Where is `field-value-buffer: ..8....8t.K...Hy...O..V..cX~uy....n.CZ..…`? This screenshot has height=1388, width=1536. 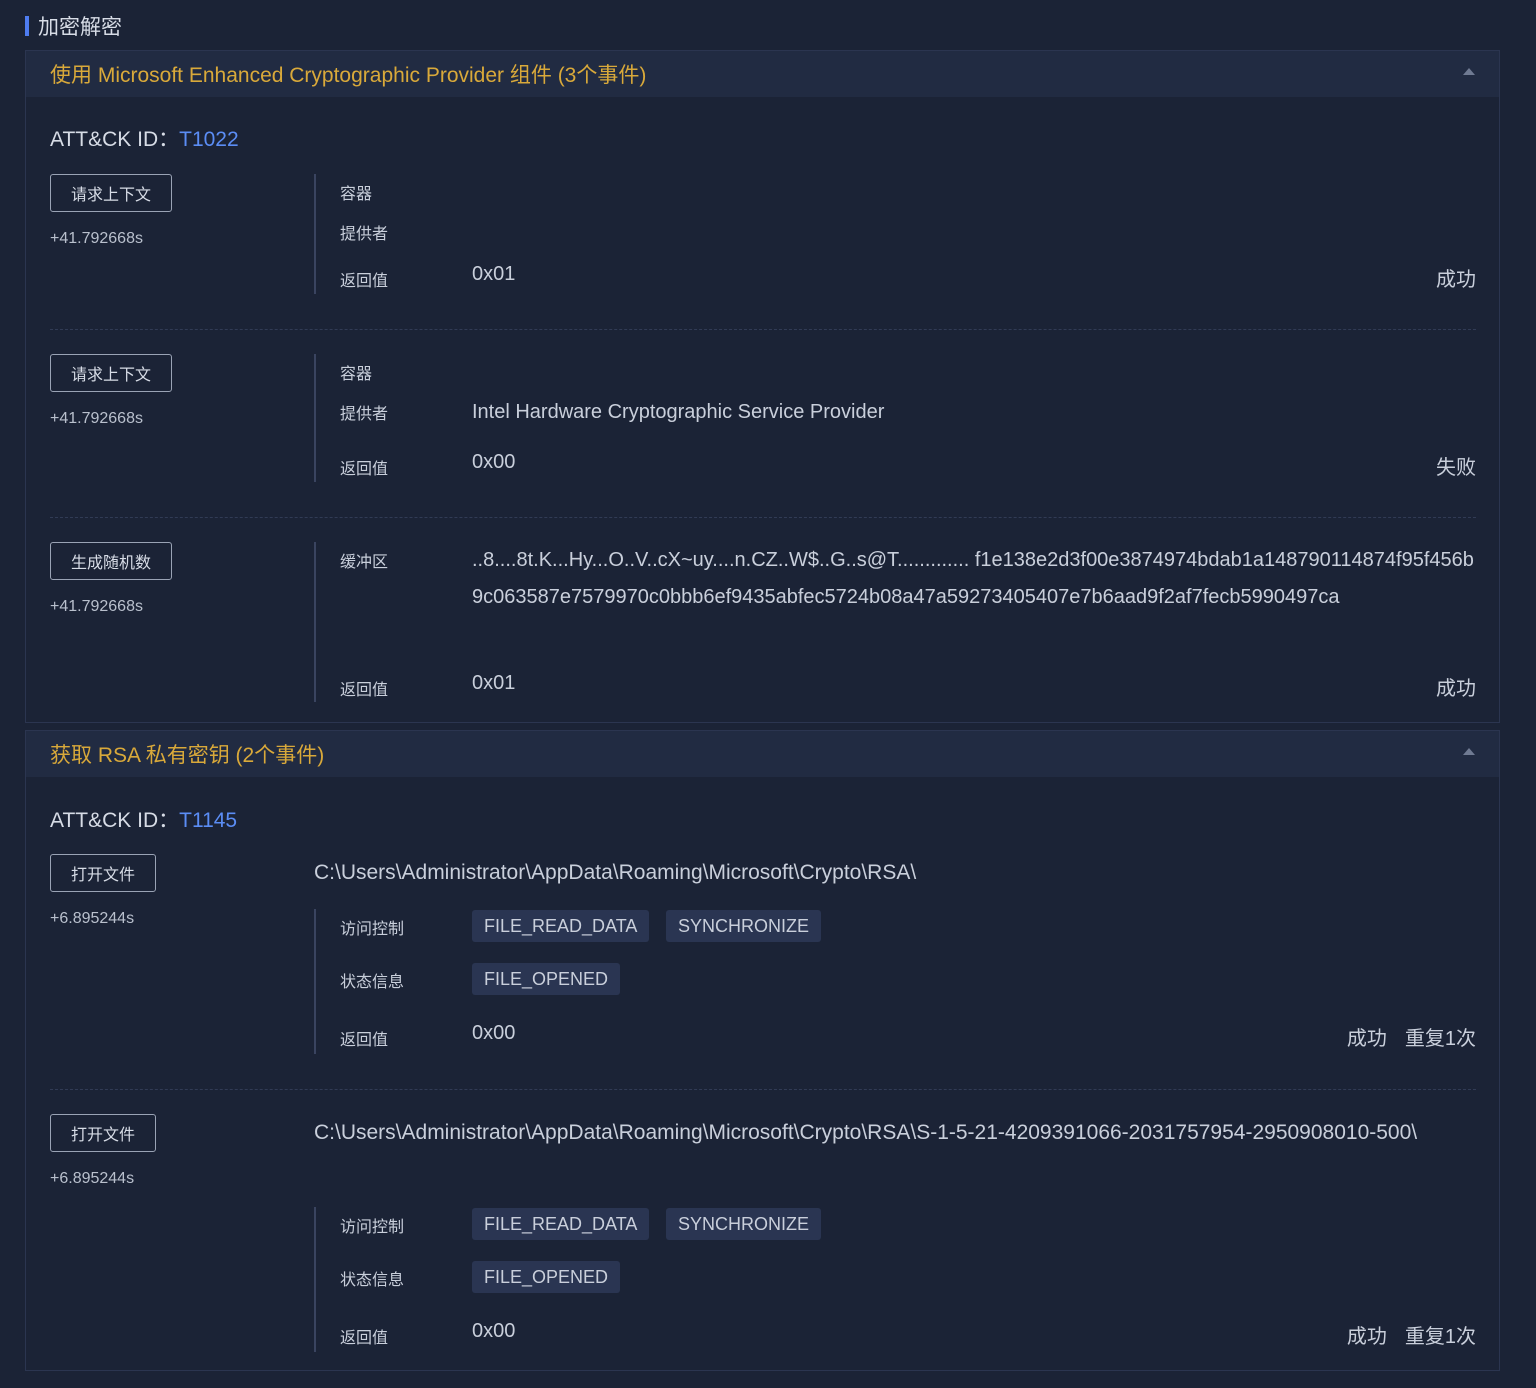
field-value-buffer: ..8....8t.K...Hy...O..V..cX~uy....n.CZ..… is located at coordinates (973, 578).